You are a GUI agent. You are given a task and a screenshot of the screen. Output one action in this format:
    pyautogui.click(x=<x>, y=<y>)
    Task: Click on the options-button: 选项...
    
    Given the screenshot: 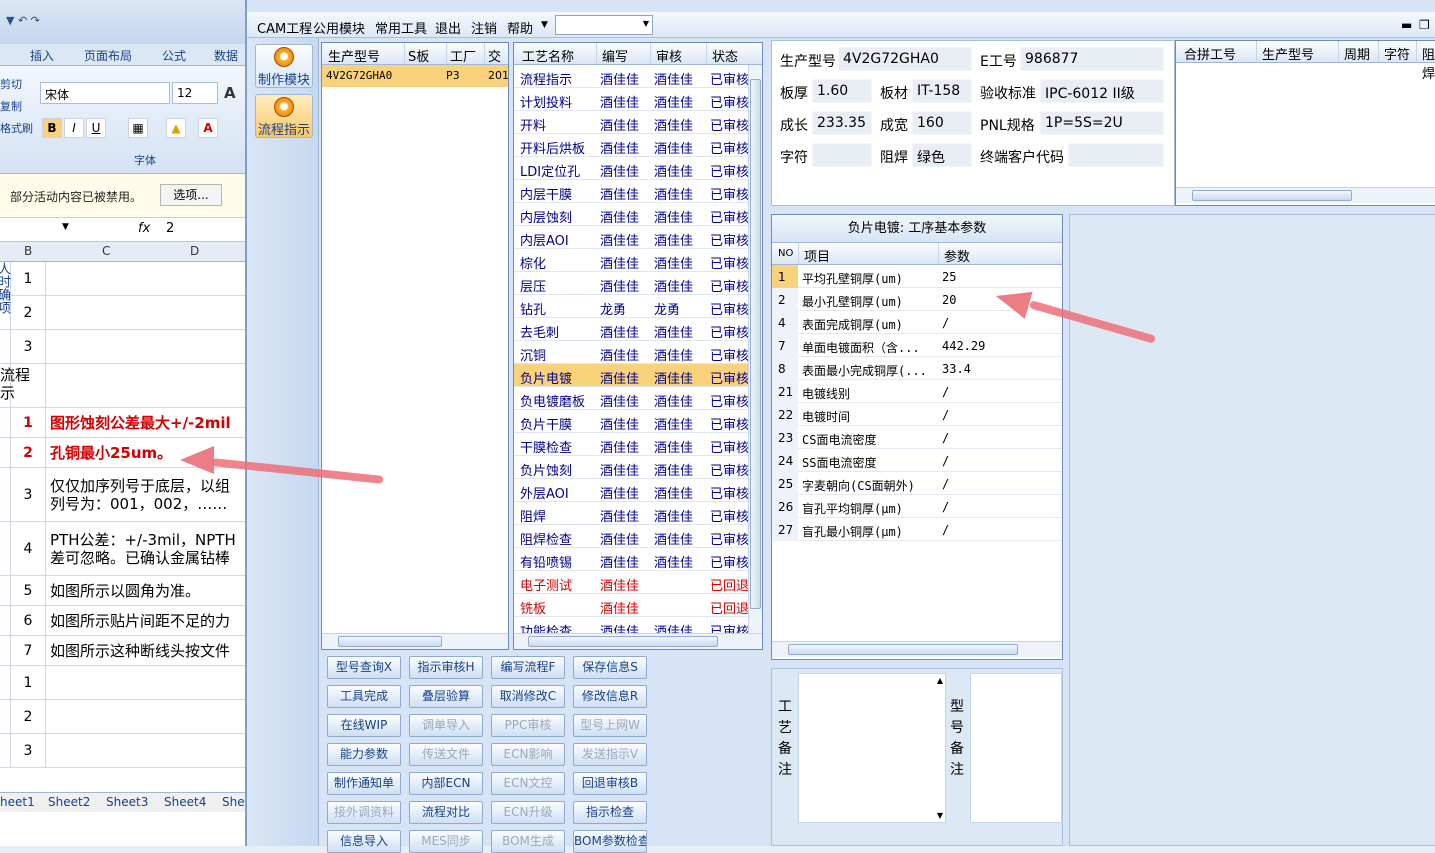 What is the action you would take?
    pyautogui.click(x=191, y=195)
    